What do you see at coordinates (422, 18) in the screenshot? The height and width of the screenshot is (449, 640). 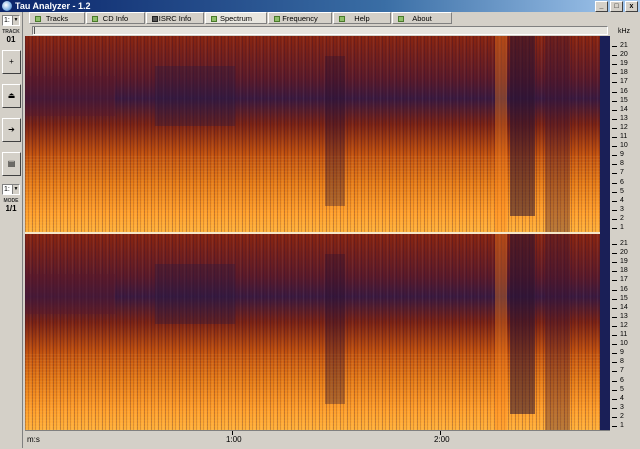 I see `tab-about: About` at bounding box center [422, 18].